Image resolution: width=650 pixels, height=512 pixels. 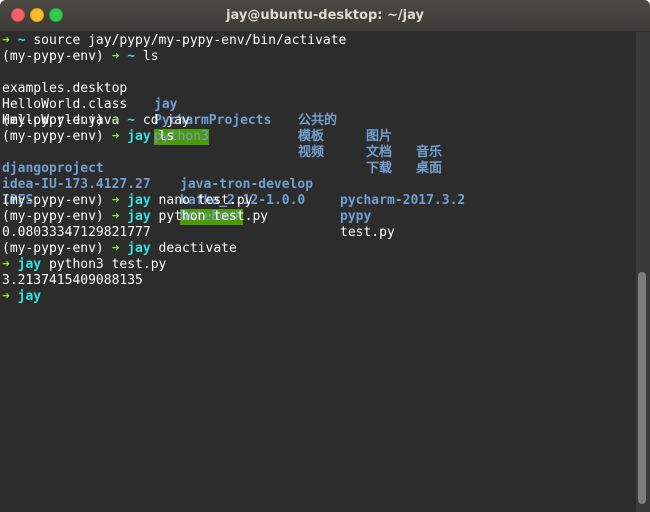 I want to click on terminal-line: (my-pypy-env) ➜ jay ls, so click(x=88, y=137).